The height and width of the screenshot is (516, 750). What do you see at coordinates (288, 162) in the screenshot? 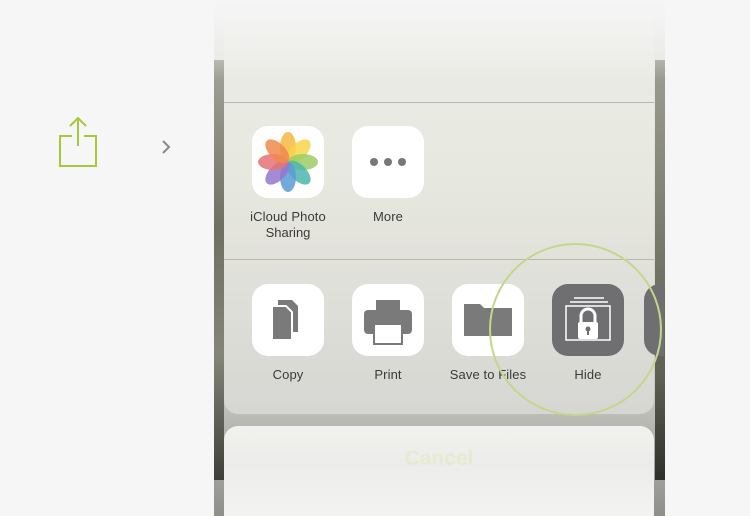
I see `photos-icon` at bounding box center [288, 162].